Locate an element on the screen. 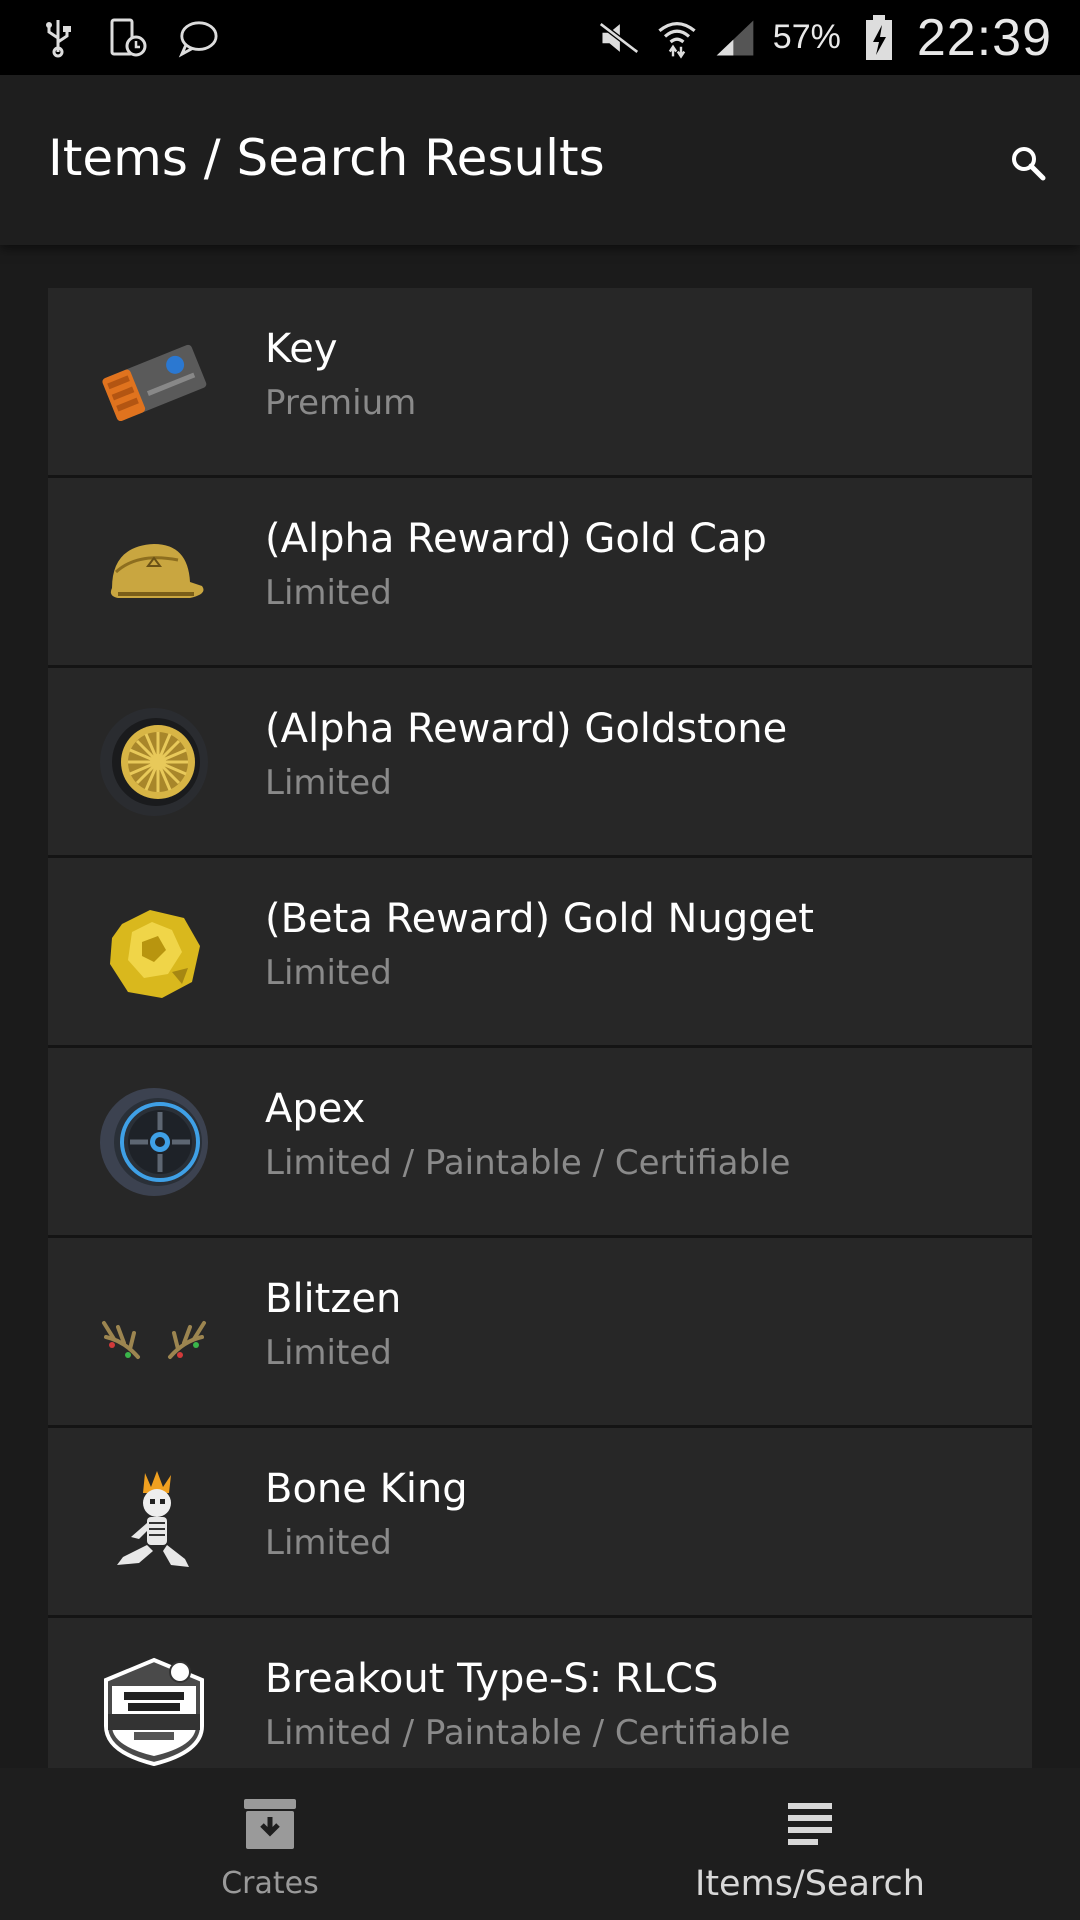 This screenshot has width=1080, height=1920. list-item: Key Premium is located at coordinates (540, 383).